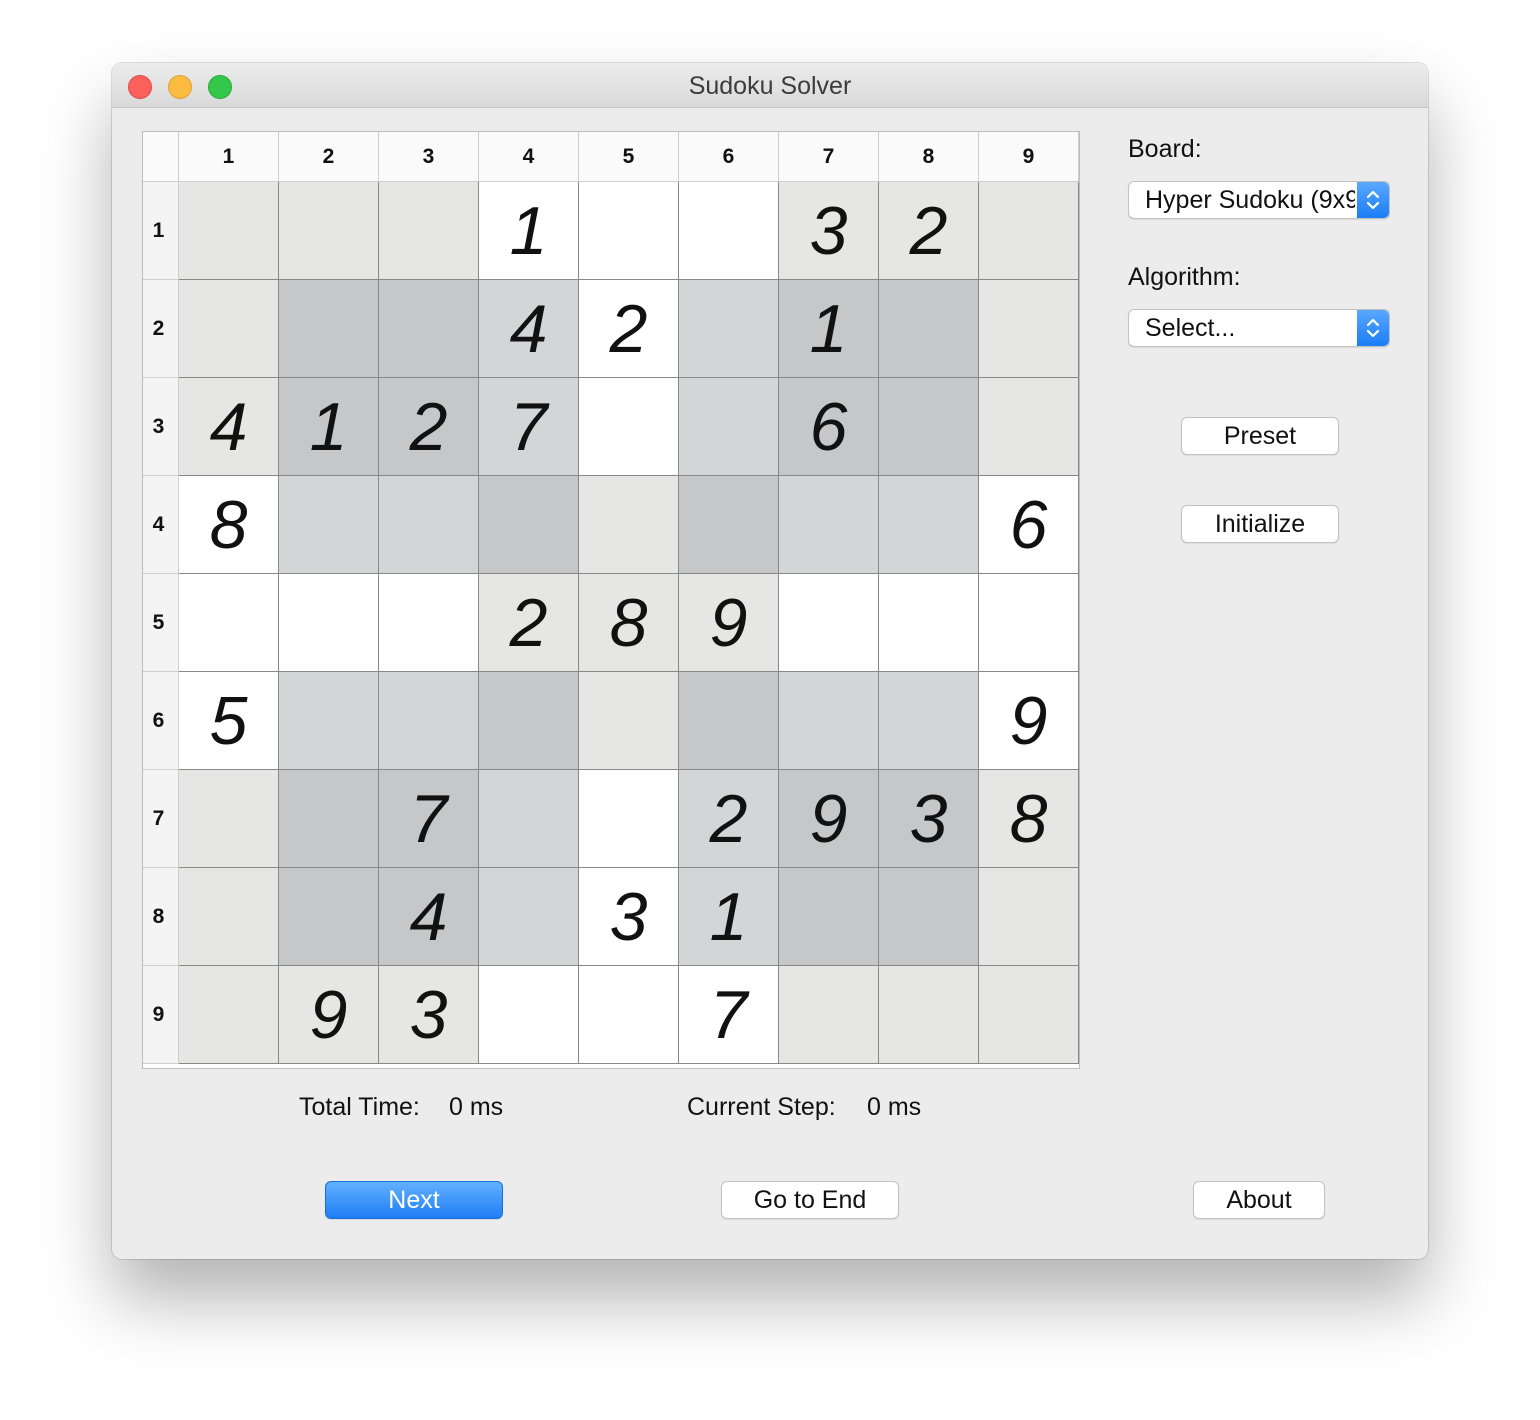 The height and width of the screenshot is (1420, 1540). Describe the element at coordinates (810, 1200) in the screenshot. I see `go-to-end-button: Go to End` at that location.